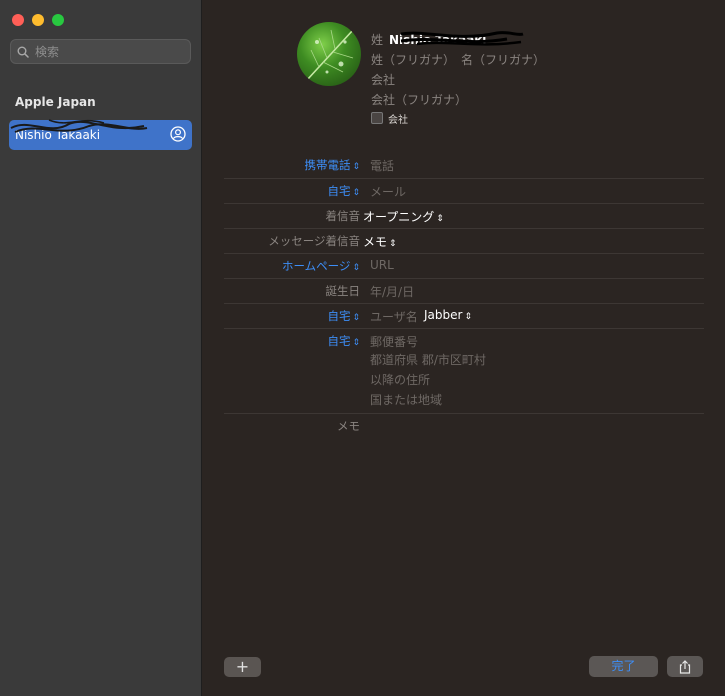 This screenshot has width=725, height=696. What do you see at coordinates (377, 118) in the screenshot?
I see `company-checkbox` at bounding box center [377, 118].